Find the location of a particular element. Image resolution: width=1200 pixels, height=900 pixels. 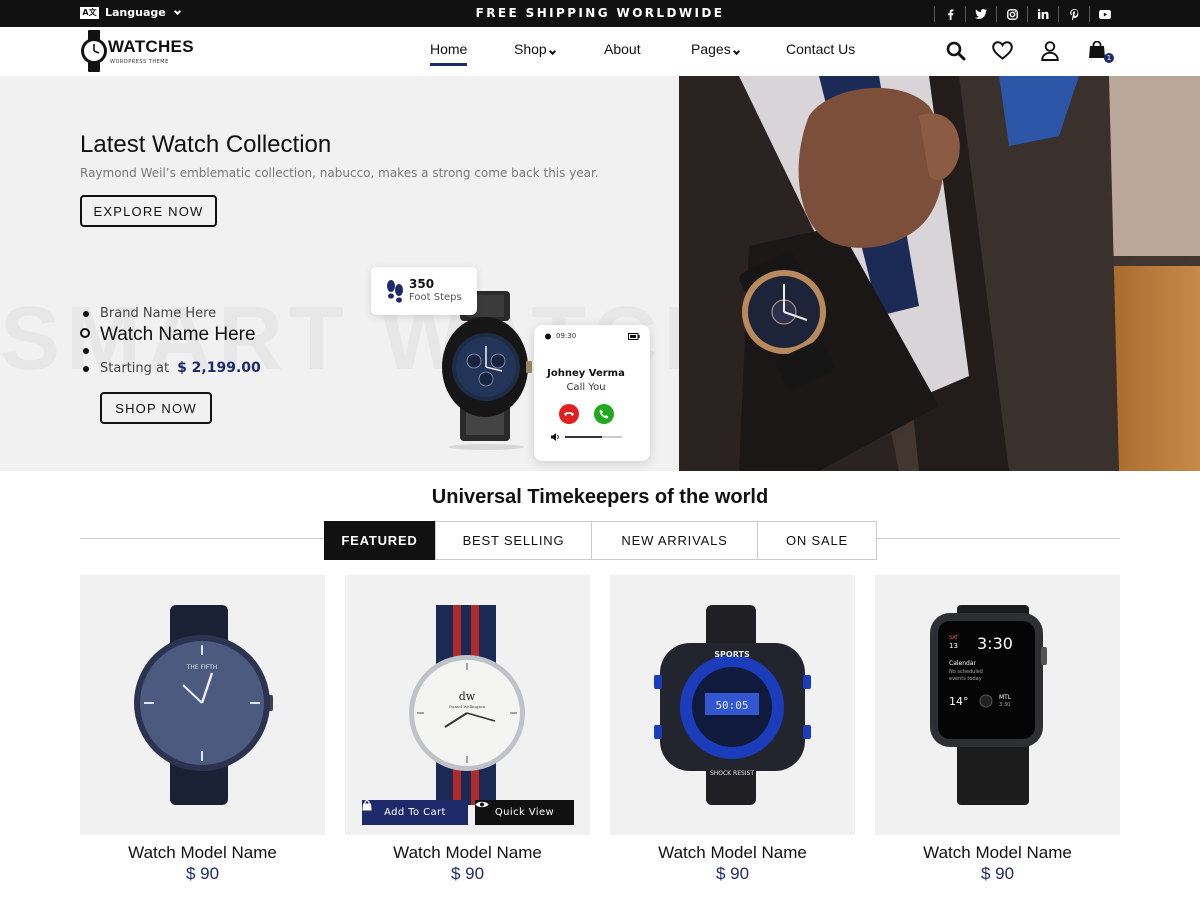

digital-display-text: 50:05 is located at coordinates (731, 705).